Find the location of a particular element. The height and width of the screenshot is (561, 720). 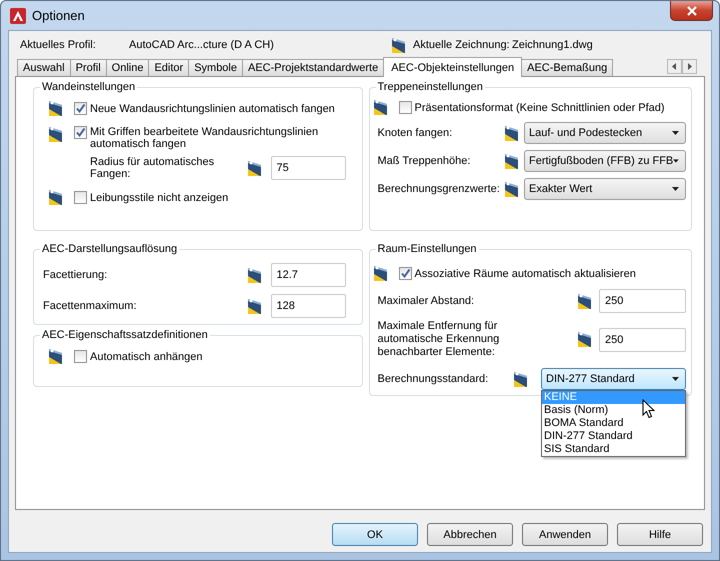

field-label: Maß Treppenhöhe: is located at coordinates (425, 161).